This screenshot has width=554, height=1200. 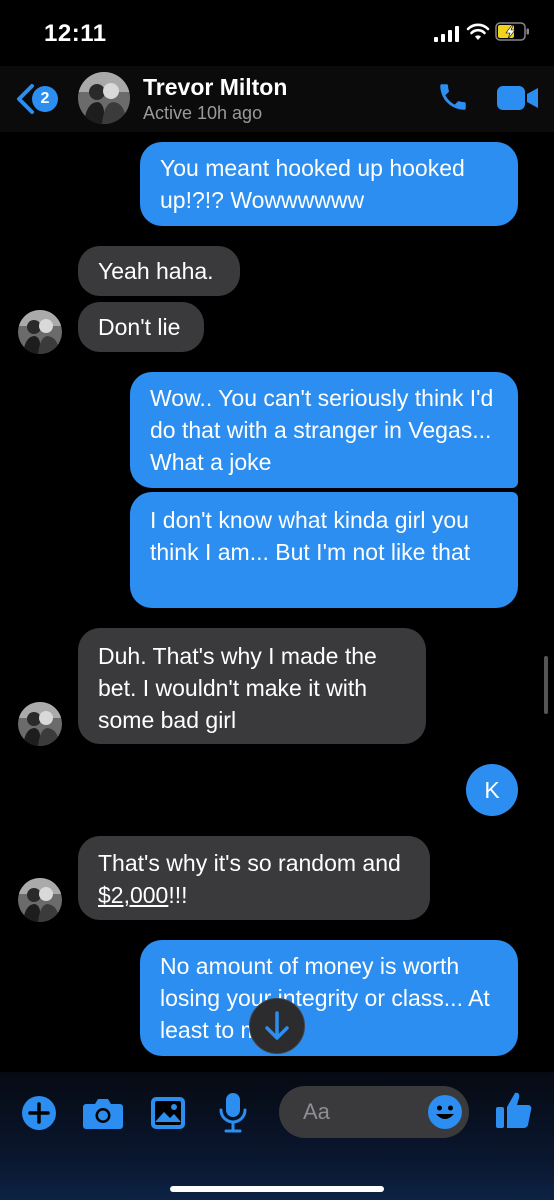 What do you see at coordinates (518, 98) in the screenshot?
I see `video-camera-icon` at bounding box center [518, 98].